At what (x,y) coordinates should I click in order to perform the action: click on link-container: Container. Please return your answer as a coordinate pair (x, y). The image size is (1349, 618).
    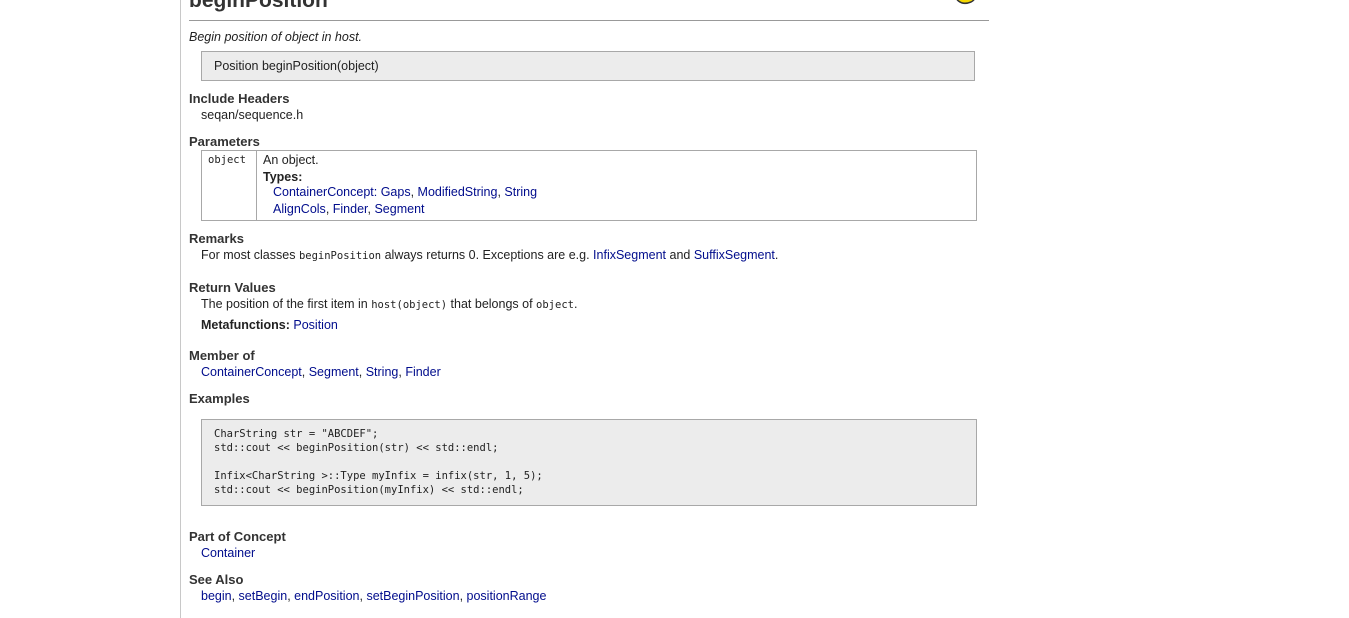
    Looking at the image, I should click on (228, 553).